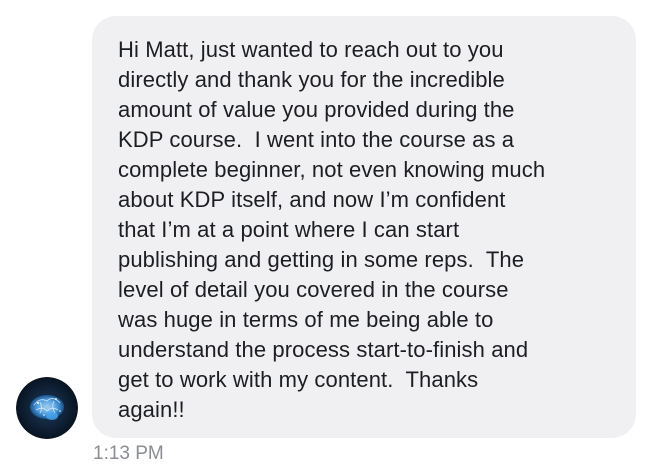  I want to click on brain-avatar-icon, so click(47, 408).